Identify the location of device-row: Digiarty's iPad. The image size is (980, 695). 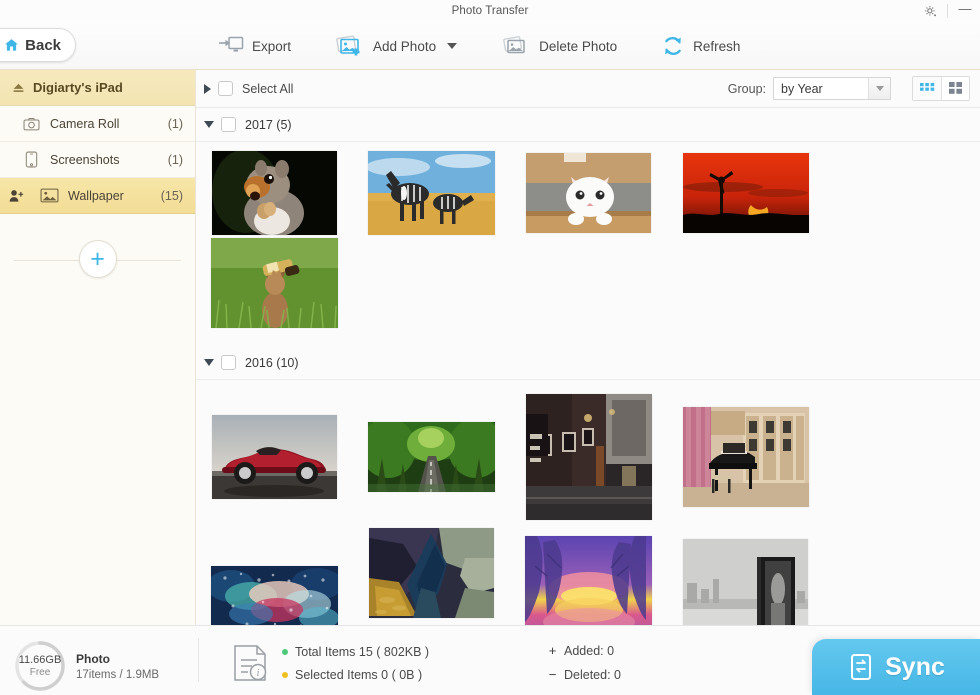
(97, 88).